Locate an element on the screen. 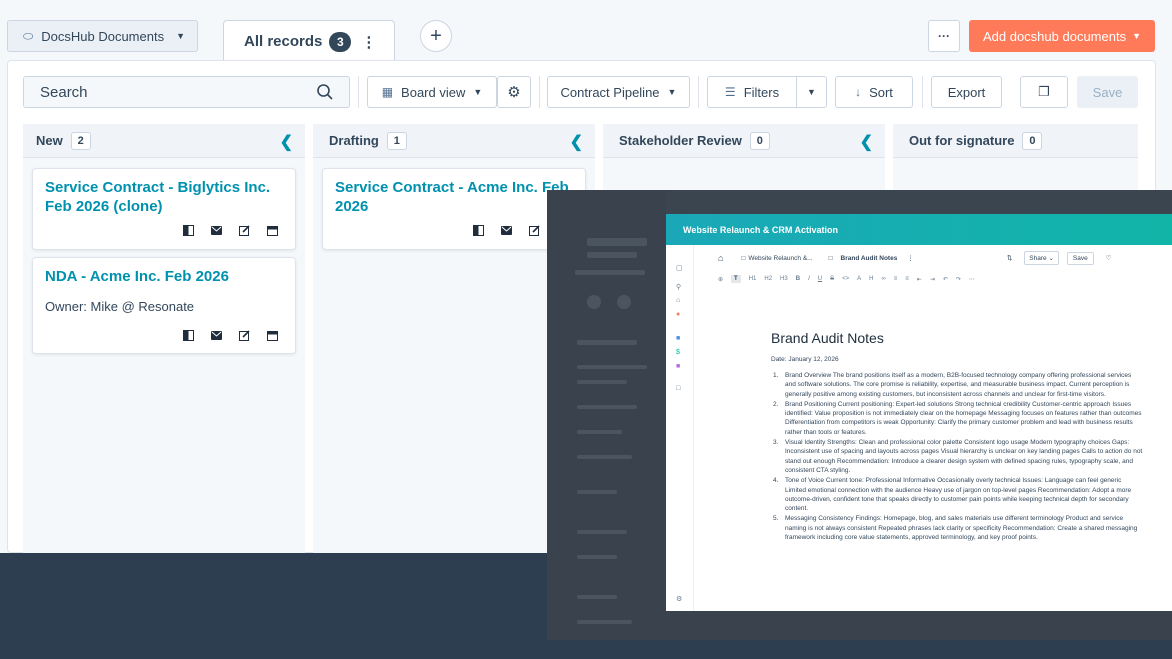 This screenshot has height=659, width=1172. panel-toggle-icon: ▢ is located at coordinates (680, 268).